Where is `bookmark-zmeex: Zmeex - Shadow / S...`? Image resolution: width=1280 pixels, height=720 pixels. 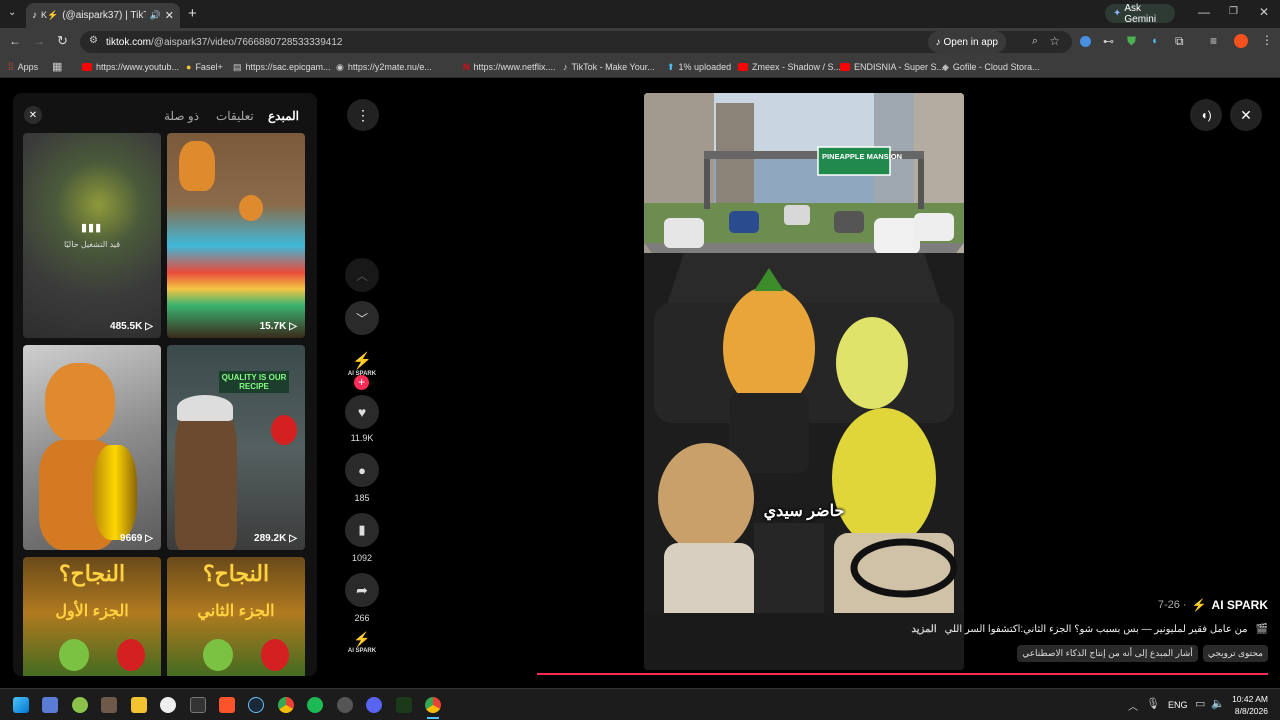 bookmark-zmeex: Zmeex - Shadow / S... is located at coordinates (789, 67).